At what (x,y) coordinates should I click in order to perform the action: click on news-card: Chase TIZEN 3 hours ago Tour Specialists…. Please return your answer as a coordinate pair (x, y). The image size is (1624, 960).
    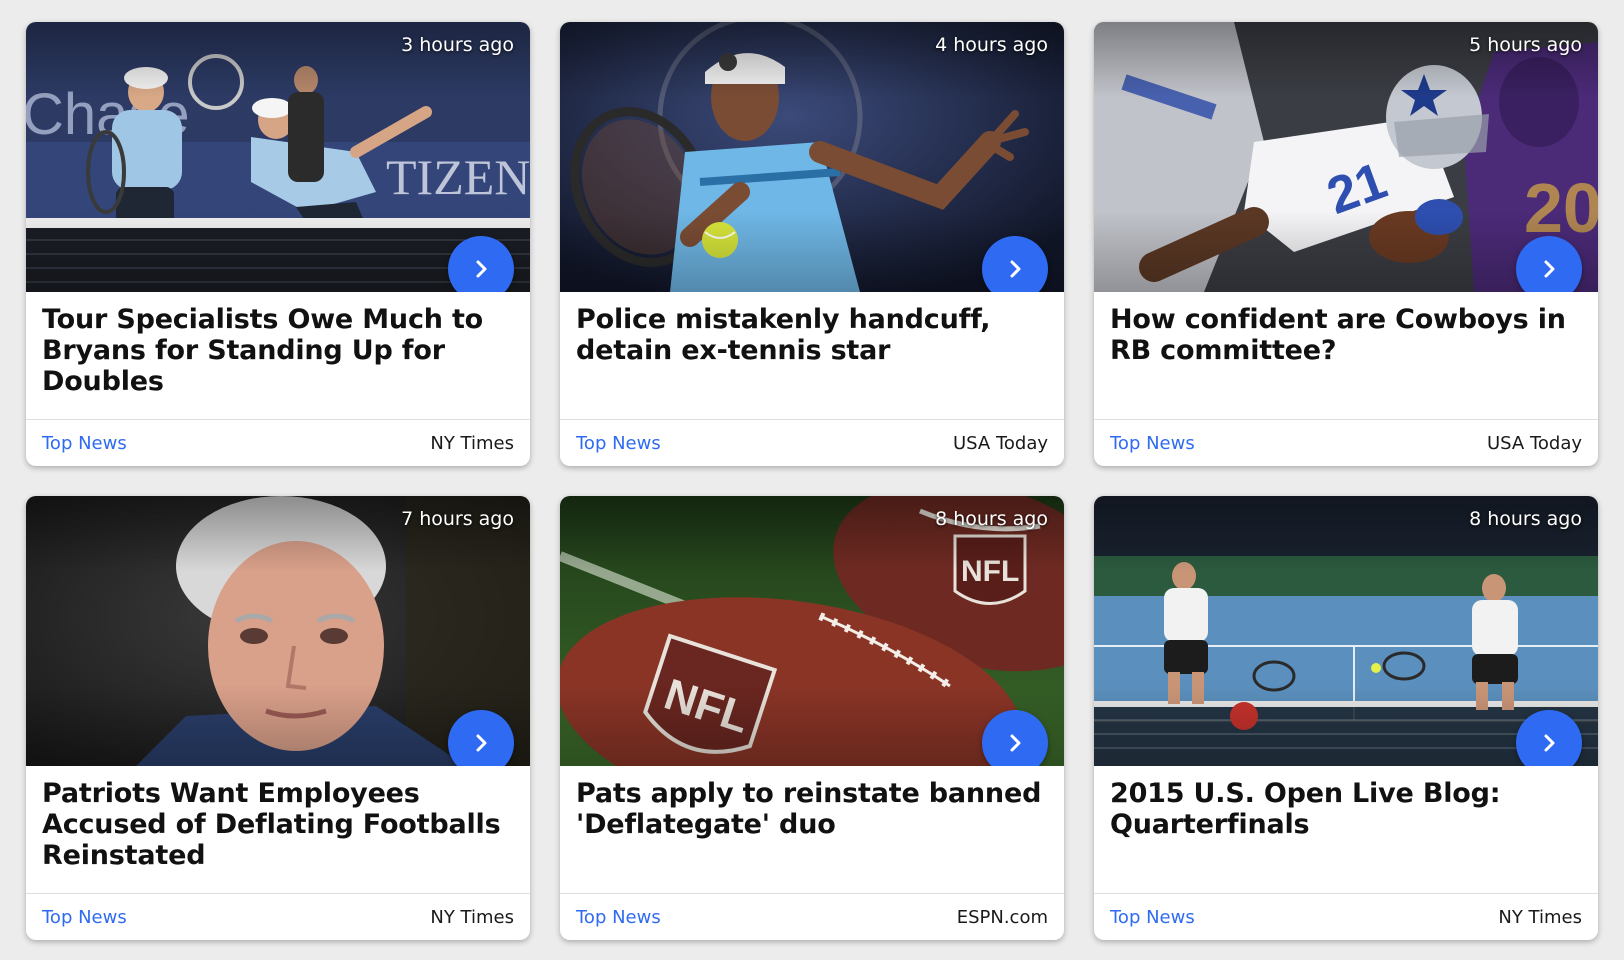
    Looking at the image, I should click on (278, 244).